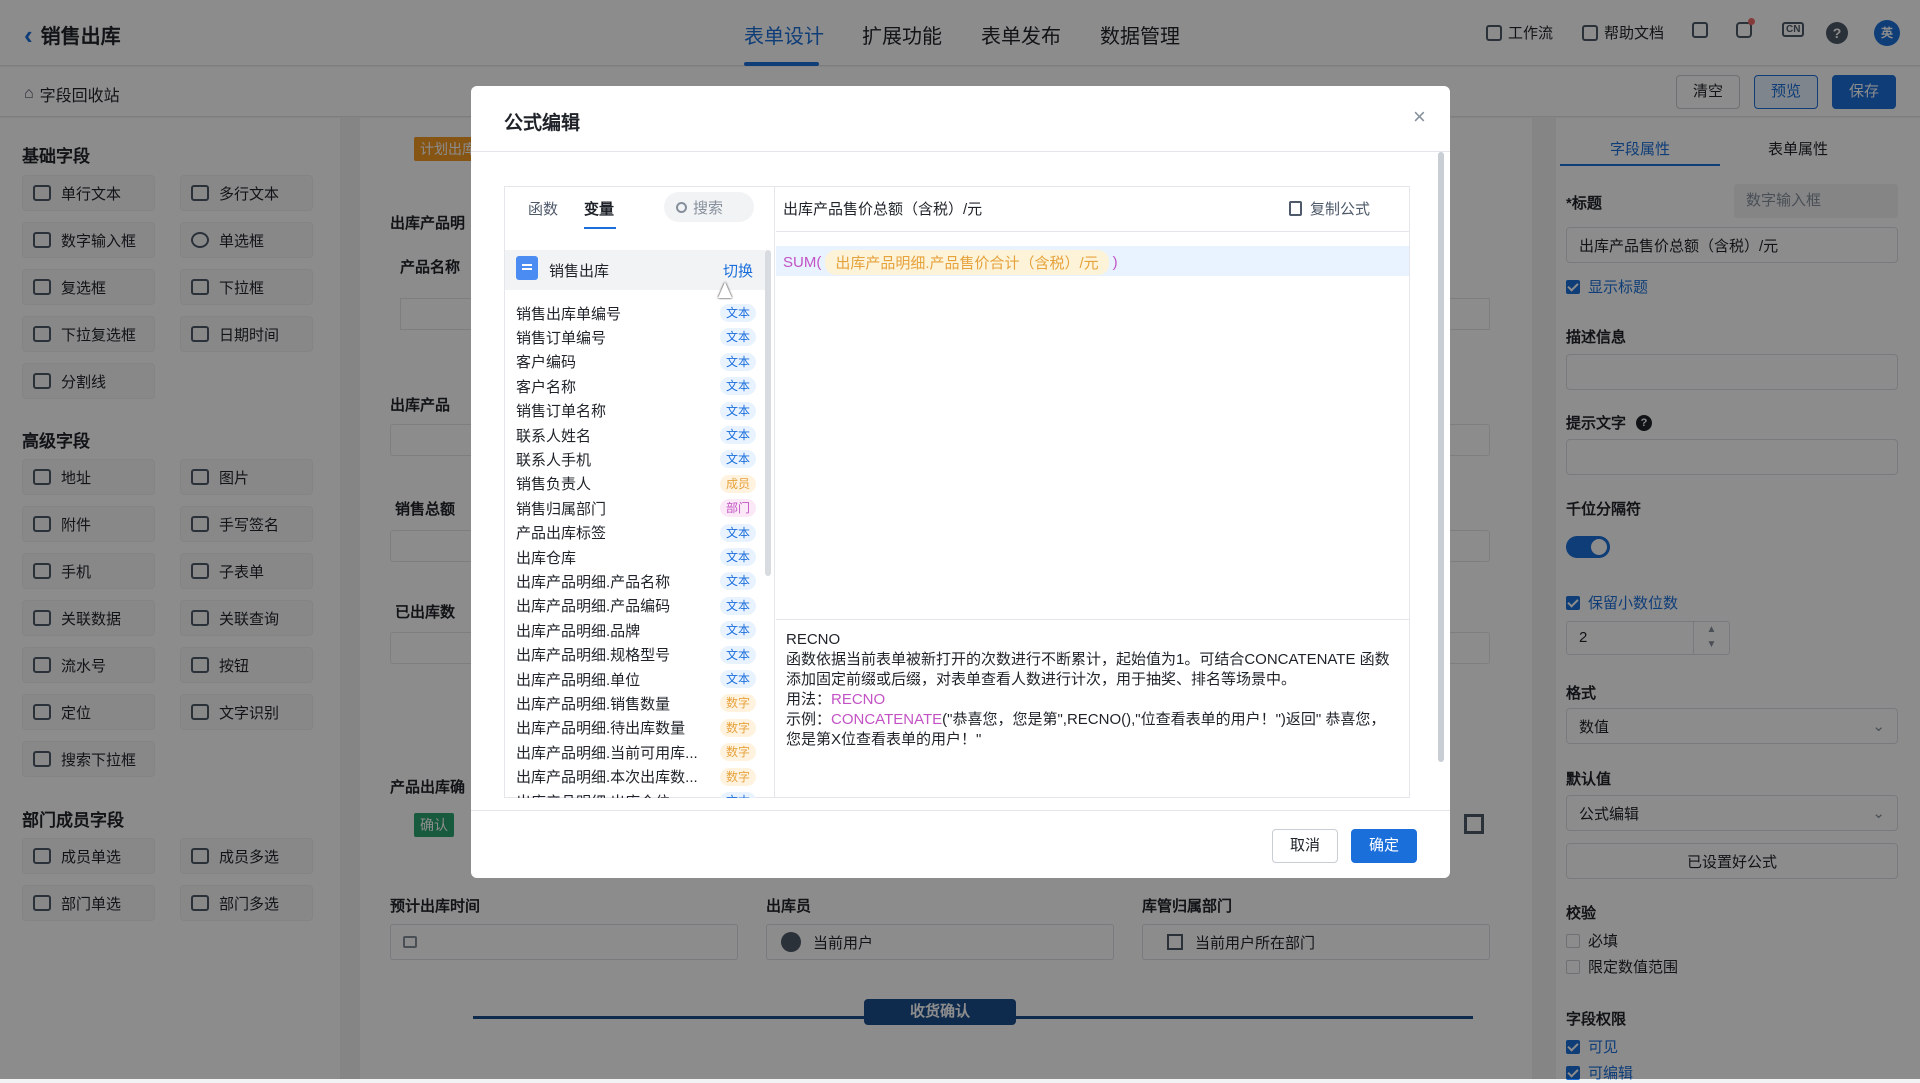  Describe the element at coordinates (636, 484) in the screenshot. I see `variable-item: 销售负责人 成员` at that location.